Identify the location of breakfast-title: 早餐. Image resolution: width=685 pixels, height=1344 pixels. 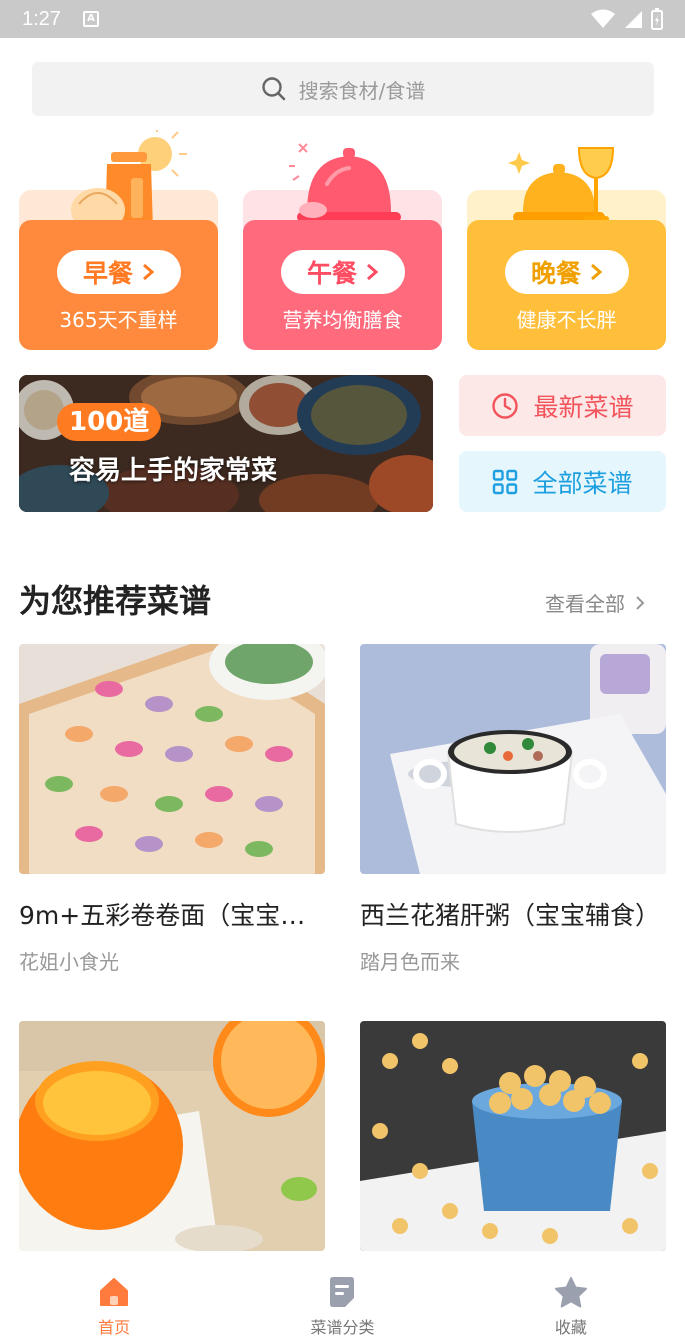
(107, 273).